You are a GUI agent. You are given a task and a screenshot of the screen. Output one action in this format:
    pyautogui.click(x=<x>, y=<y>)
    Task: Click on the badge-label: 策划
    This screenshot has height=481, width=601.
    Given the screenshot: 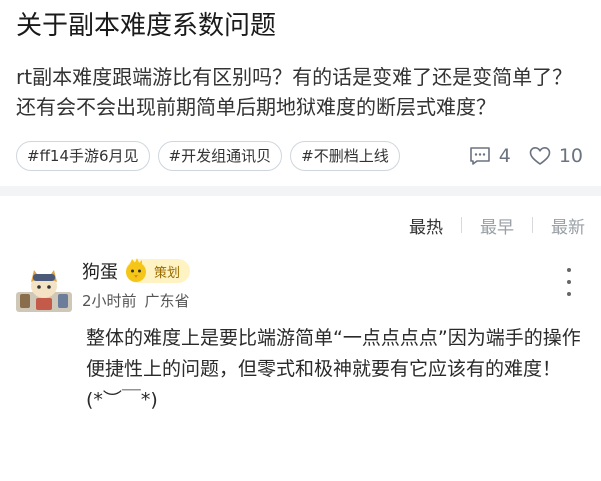 What is the action you would take?
    pyautogui.click(x=167, y=273)
    